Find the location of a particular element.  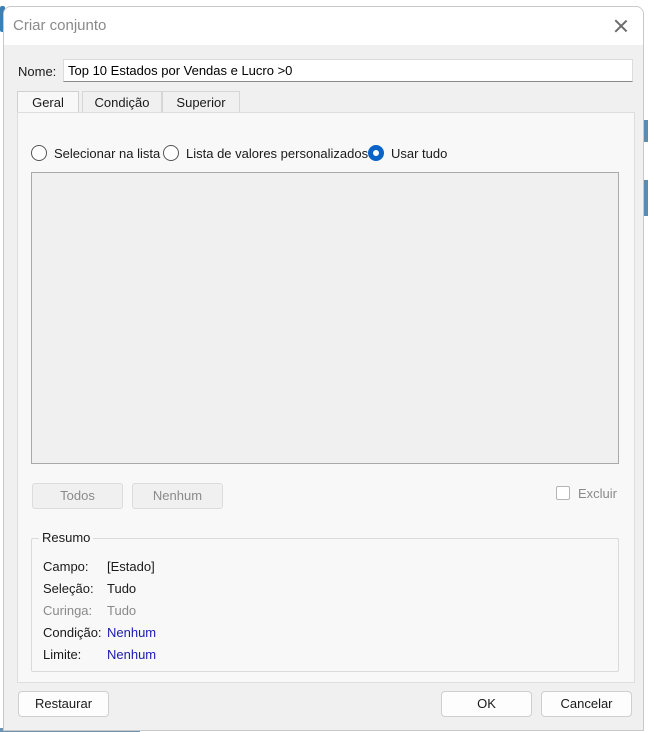

condition-link: Nenhum is located at coordinates (131, 632).